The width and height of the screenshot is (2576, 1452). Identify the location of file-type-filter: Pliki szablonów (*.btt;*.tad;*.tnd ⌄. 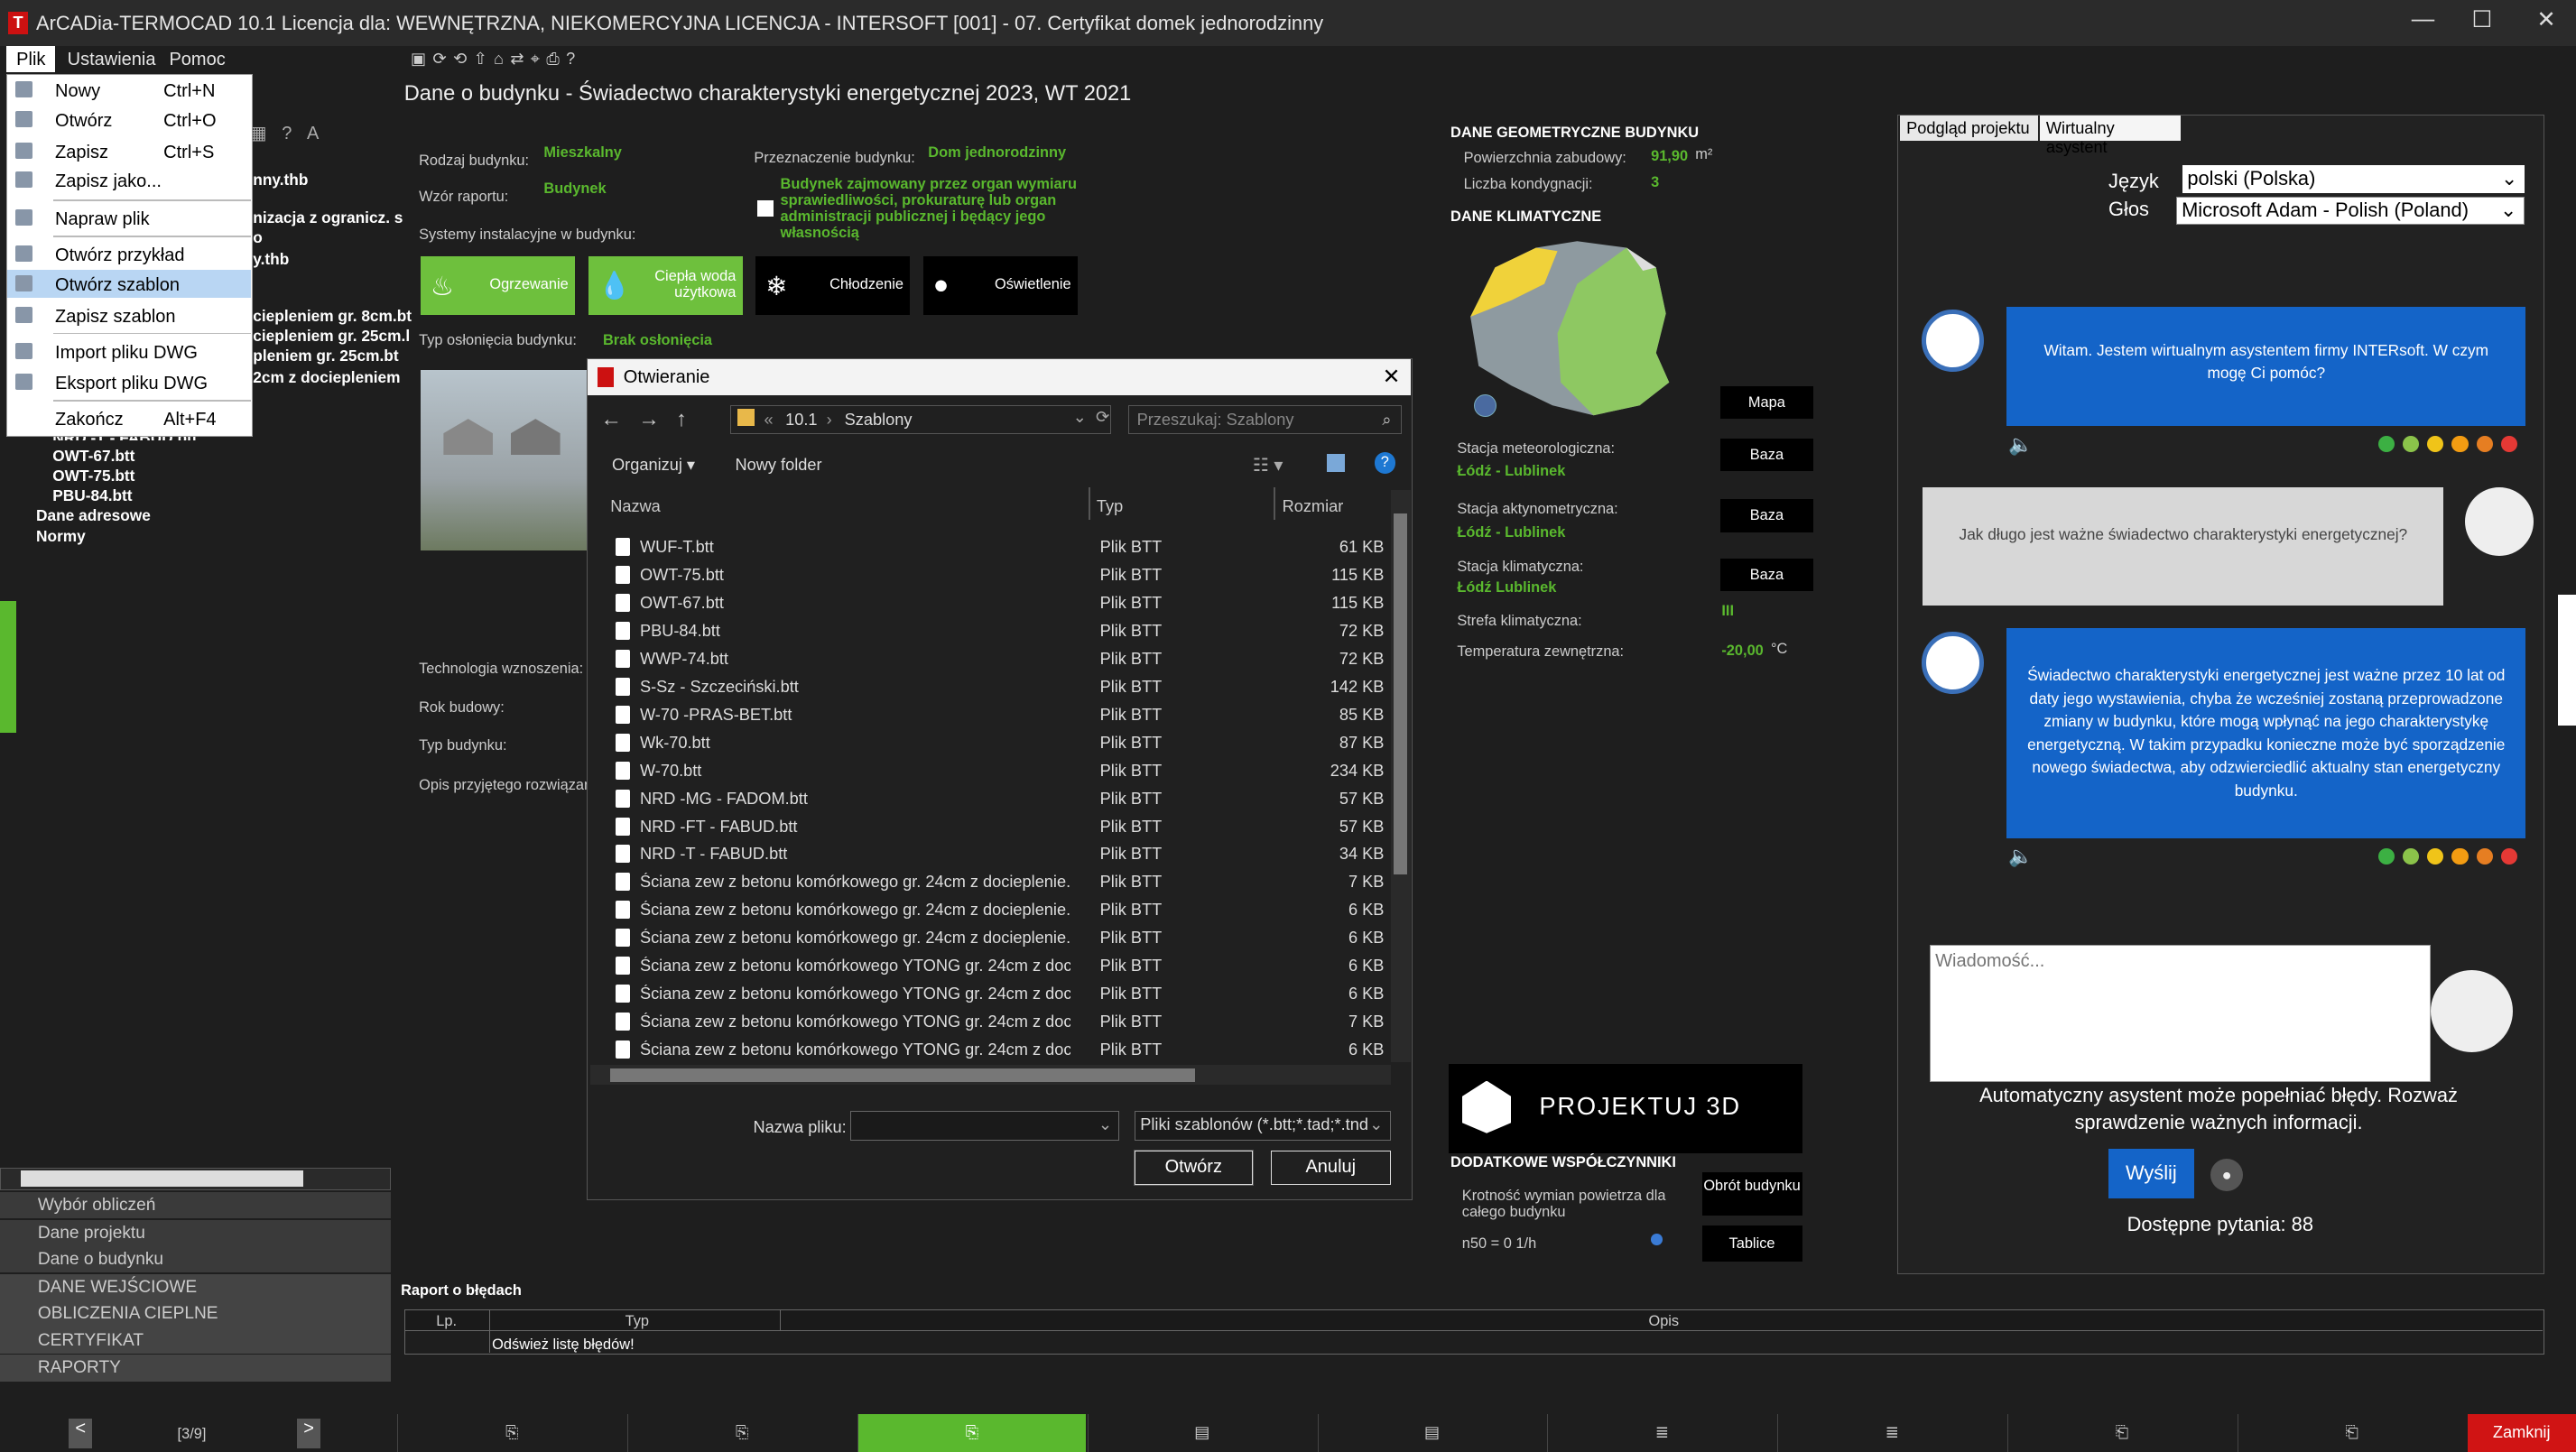
(1262, 1126).